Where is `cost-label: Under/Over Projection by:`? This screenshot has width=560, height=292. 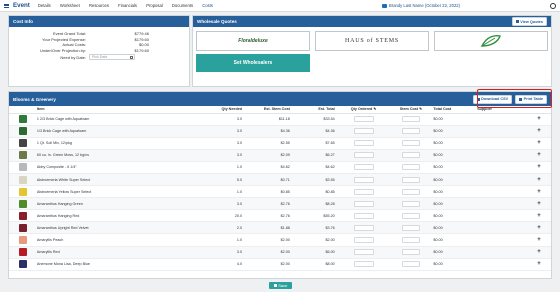 cost-label: Under/Over Projection by: is located at coordinates (62, 50).